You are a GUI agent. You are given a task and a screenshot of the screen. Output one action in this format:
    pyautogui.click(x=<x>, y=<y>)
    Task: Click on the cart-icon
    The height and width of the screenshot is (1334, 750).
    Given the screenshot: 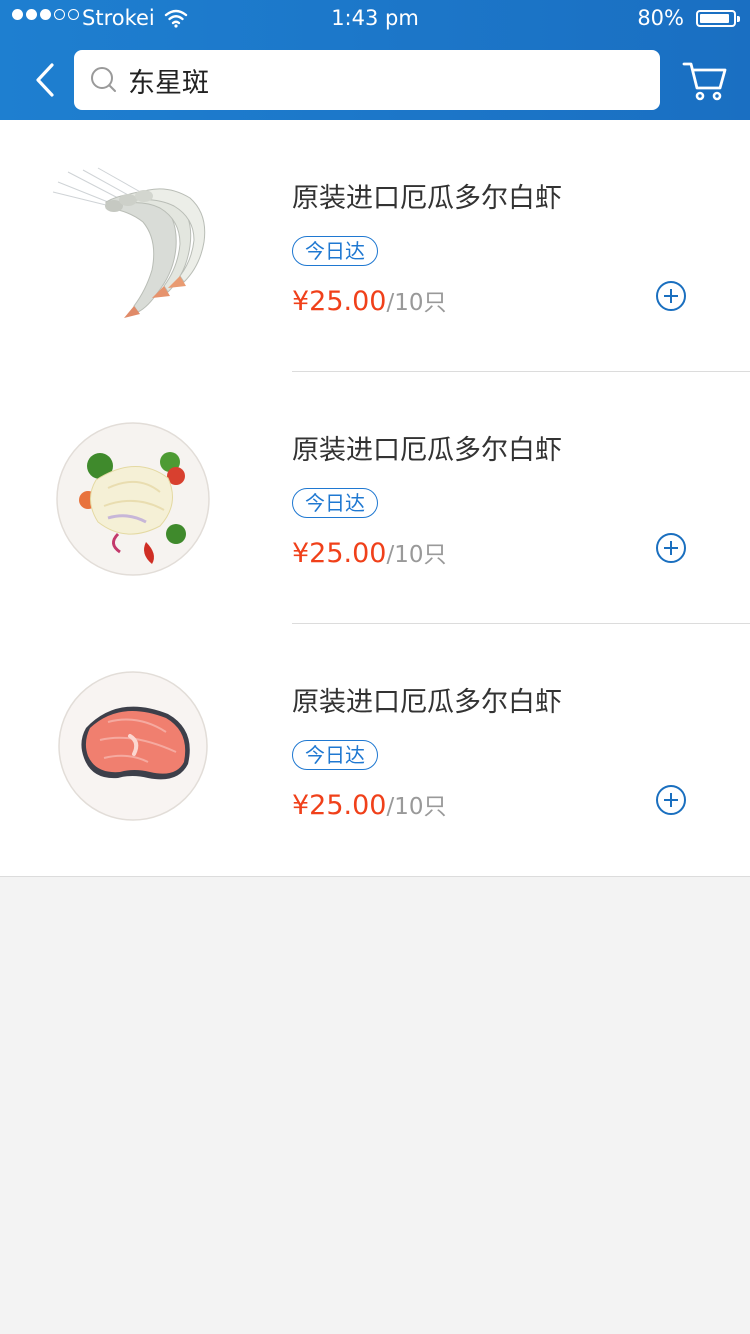 What is the action you would take?
    pyautogui.click(x=705, y=80)
    